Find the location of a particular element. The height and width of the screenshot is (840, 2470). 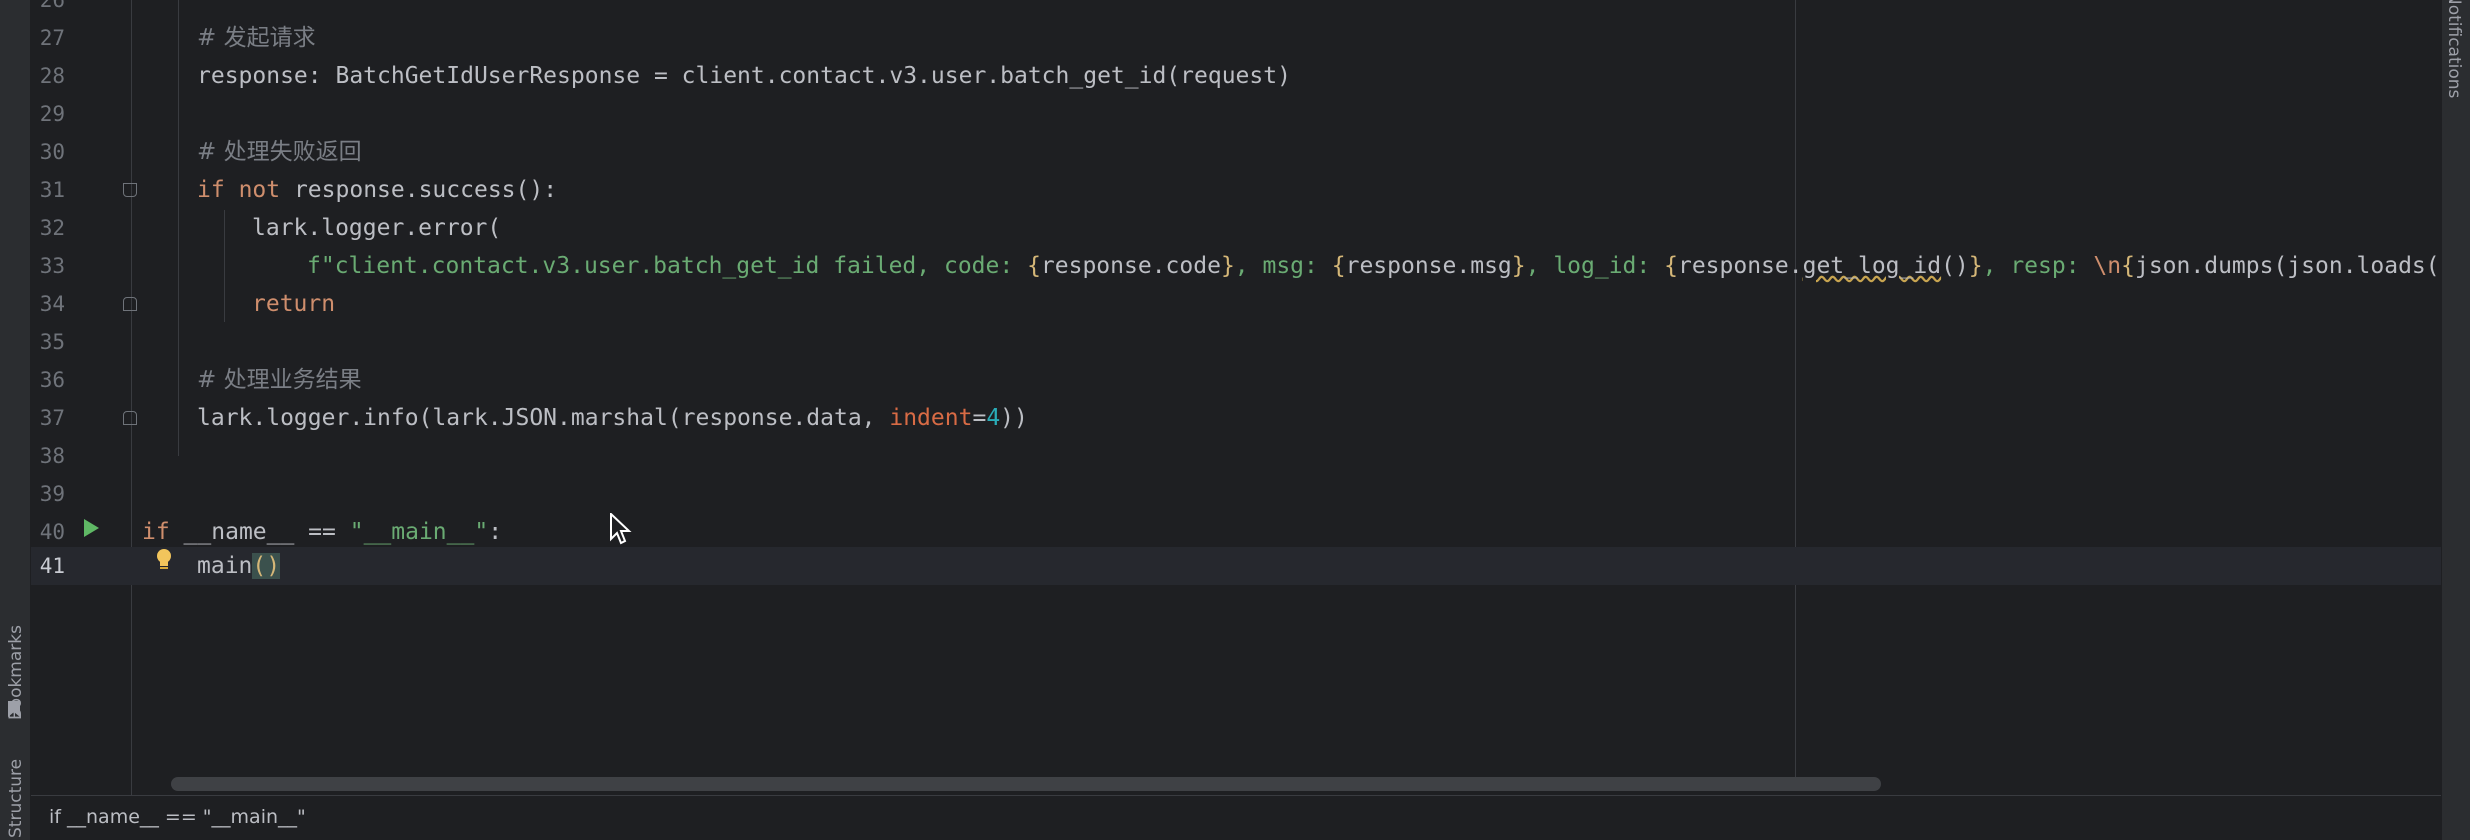

escape-sequence: \n is located at coordinates (2107, 266).